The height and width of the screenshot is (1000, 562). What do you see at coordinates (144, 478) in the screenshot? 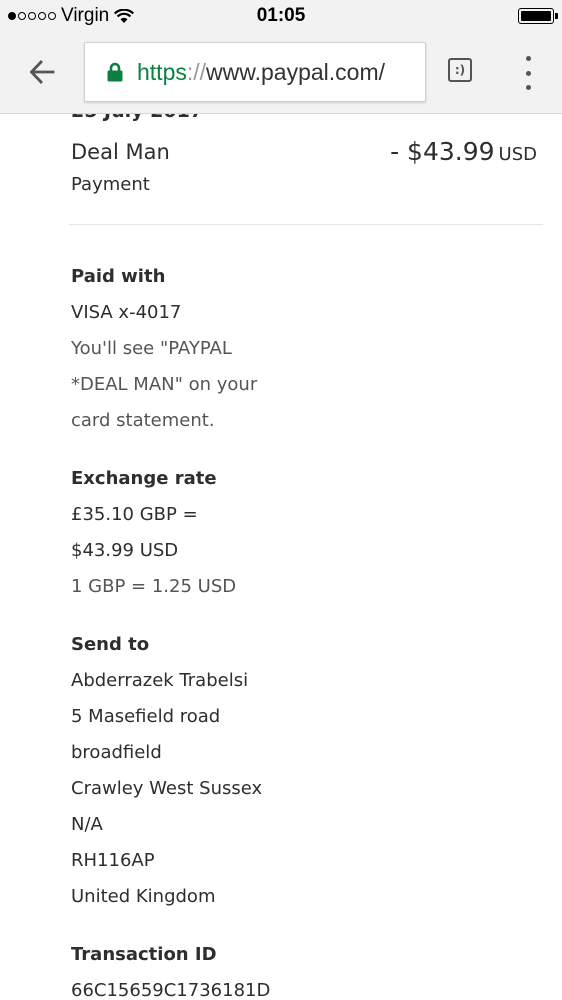
I see `exchange-rate-label: Exchange rate` at bounding box center [144, 478].